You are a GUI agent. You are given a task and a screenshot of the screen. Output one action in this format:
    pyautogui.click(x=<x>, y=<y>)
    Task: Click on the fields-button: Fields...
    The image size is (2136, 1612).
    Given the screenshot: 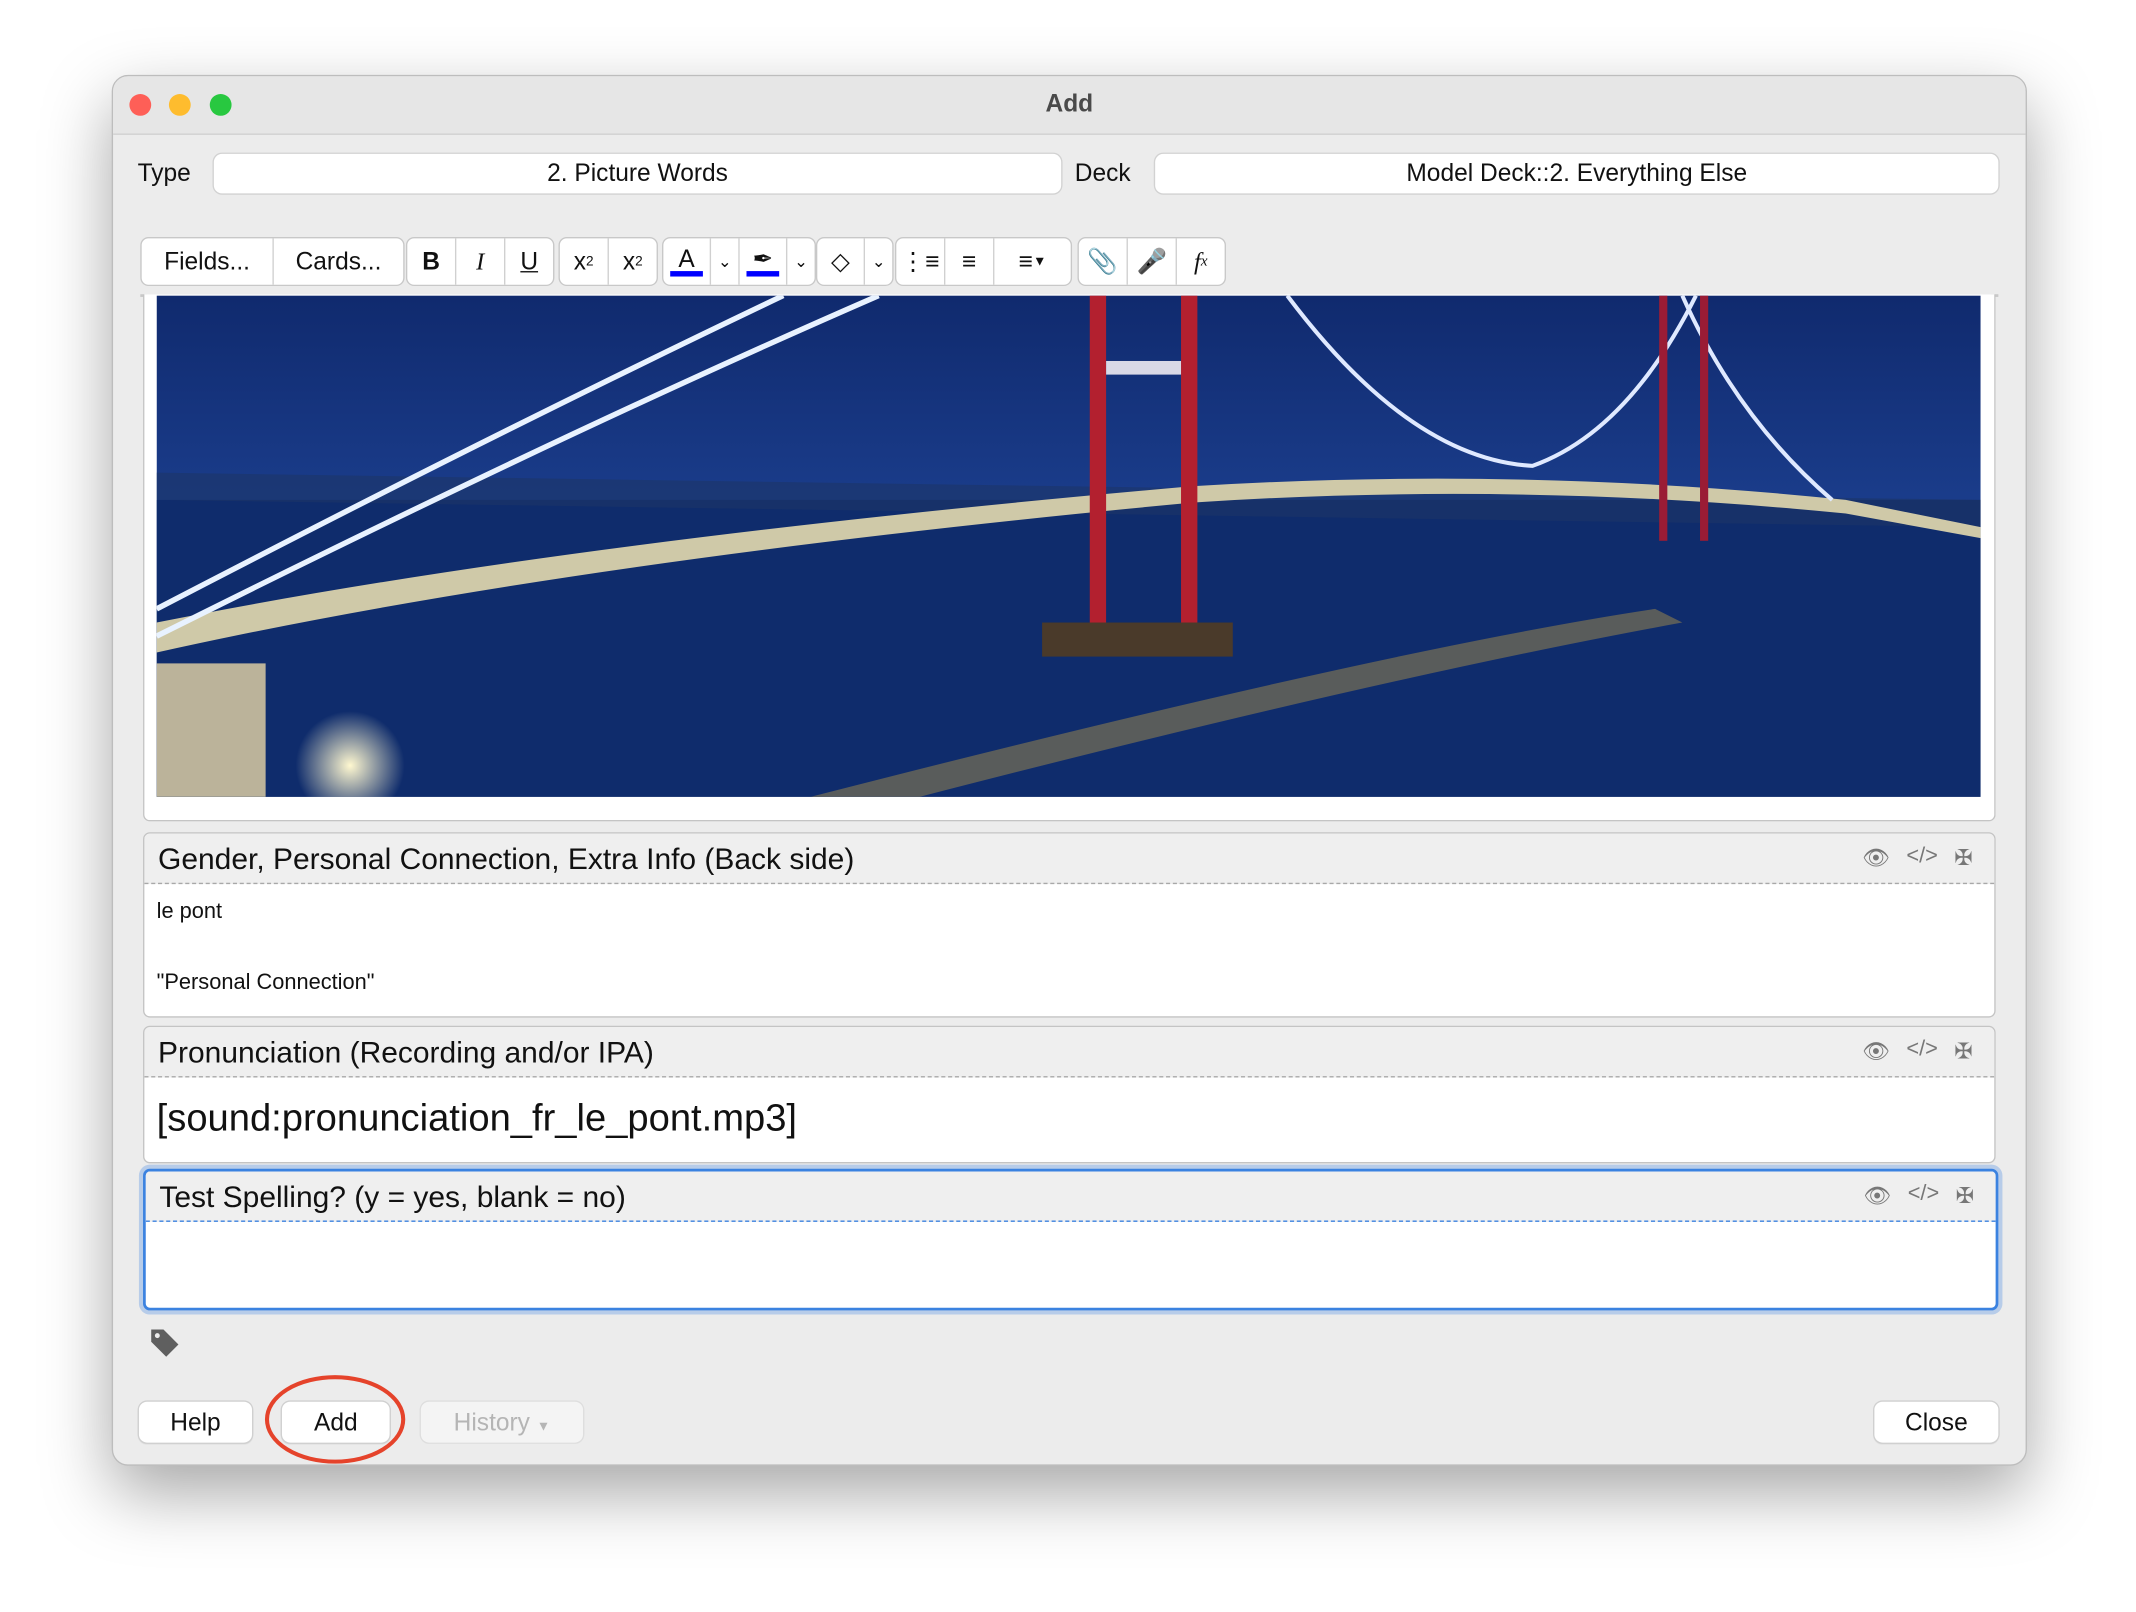 What is the action you would take?
    pyautogui.click(x=208, y=261)
    